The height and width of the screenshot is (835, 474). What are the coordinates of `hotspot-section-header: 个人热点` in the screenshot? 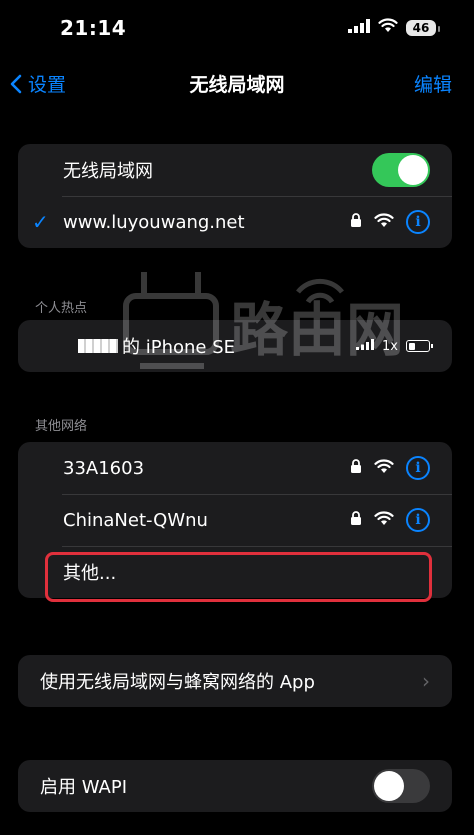 It's located at (61, 308).